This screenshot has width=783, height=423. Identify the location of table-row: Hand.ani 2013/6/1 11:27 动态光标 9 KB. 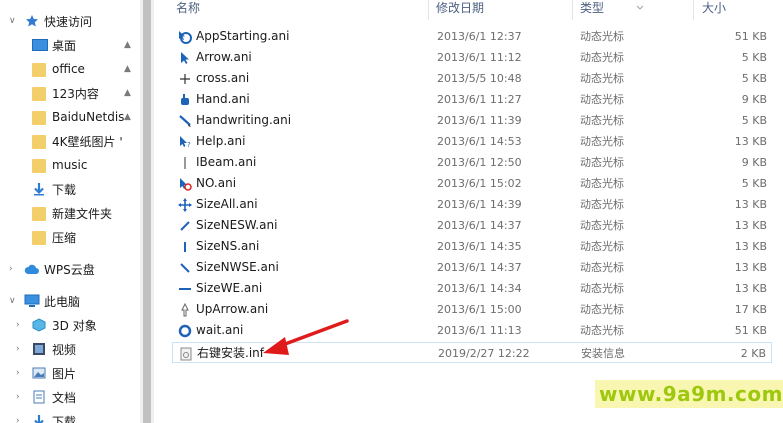
(472, 99).